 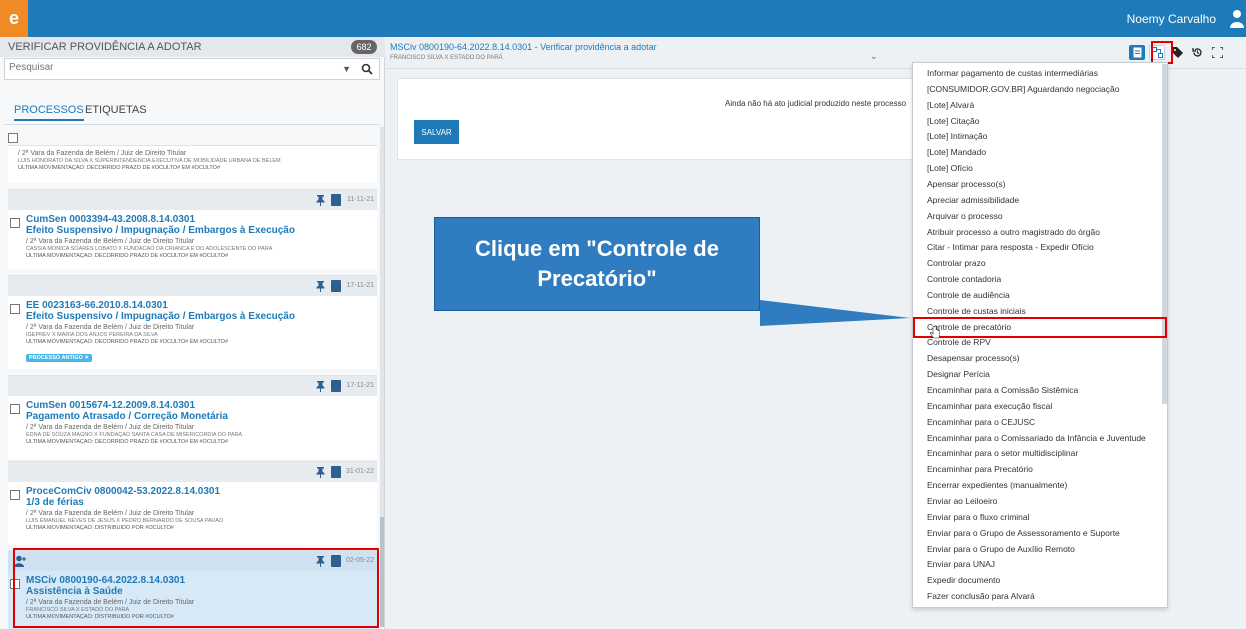 What do you see at coordinates (200, 580) in the screenshot?
I see `process-number: MSCiv 0800190-64.2022.8.14.0301` at bounding box center [200, 580].